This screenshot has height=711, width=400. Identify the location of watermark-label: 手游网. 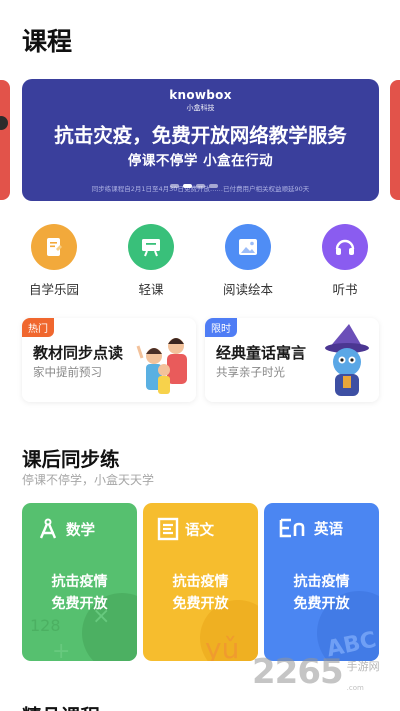
(363, 666).